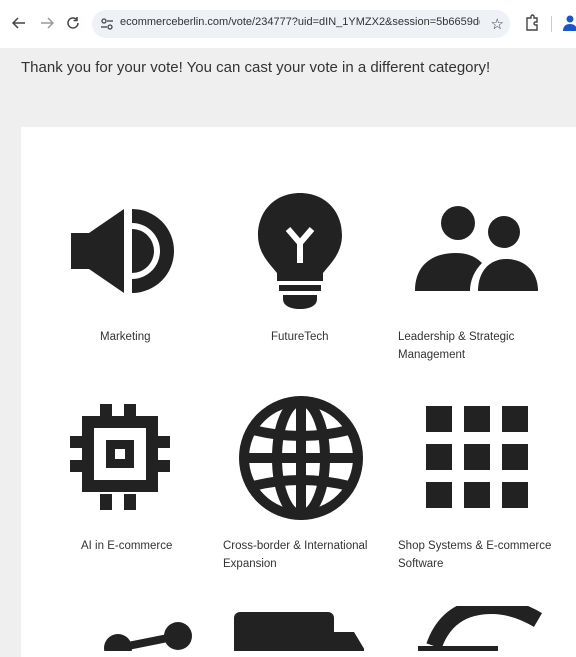 The height and width of the screenshot is (657, 576). Describe the element at coordinates (125, 337) in the screenshot. I see `category-label: Marketing` at that location.